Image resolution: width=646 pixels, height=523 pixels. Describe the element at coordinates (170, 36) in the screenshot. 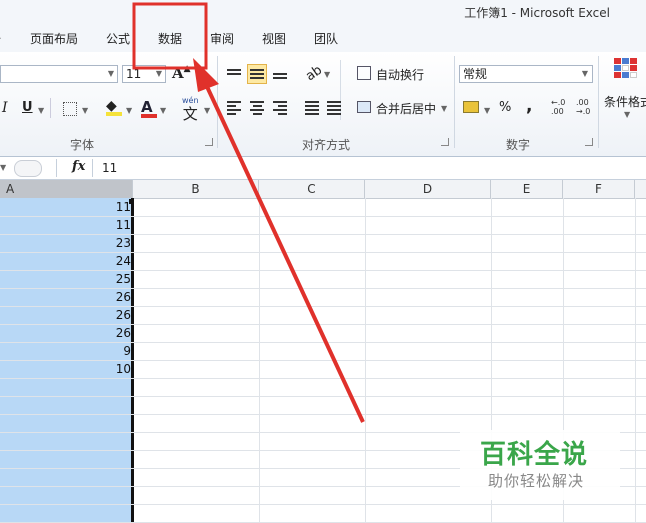

I see `data-tab-highlight-box` at that location.